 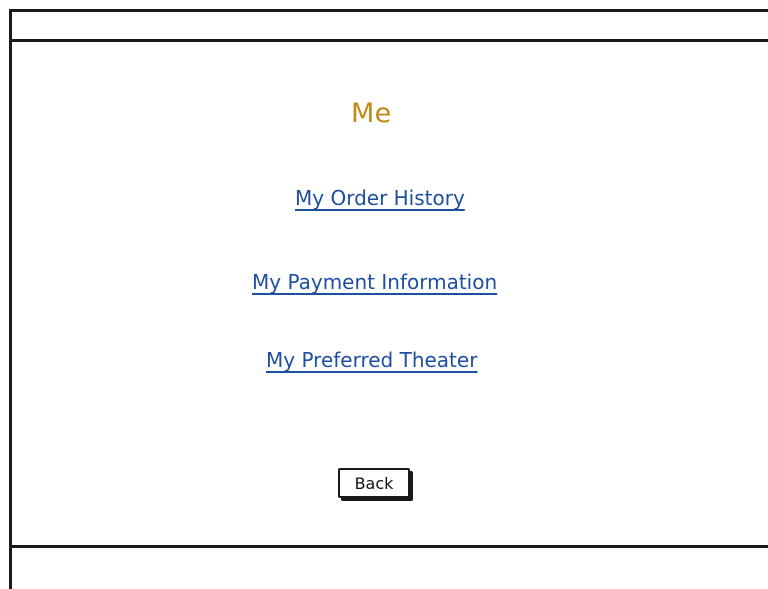 What do you see at coordinates (390, 562) in the screenshot?
I see `footer-bar` at bounding box center [390, 562].